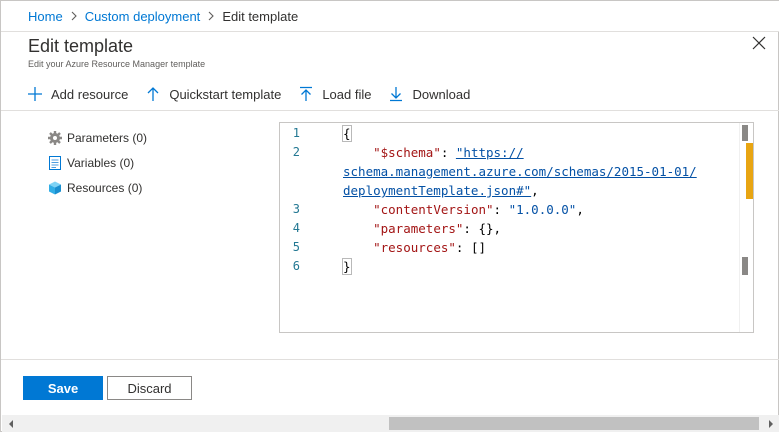 The image size is (779, 432). What do you see at coordinates (396, 94) in the screenshot?
I see `download-icon` at bounding box center [396, 94].